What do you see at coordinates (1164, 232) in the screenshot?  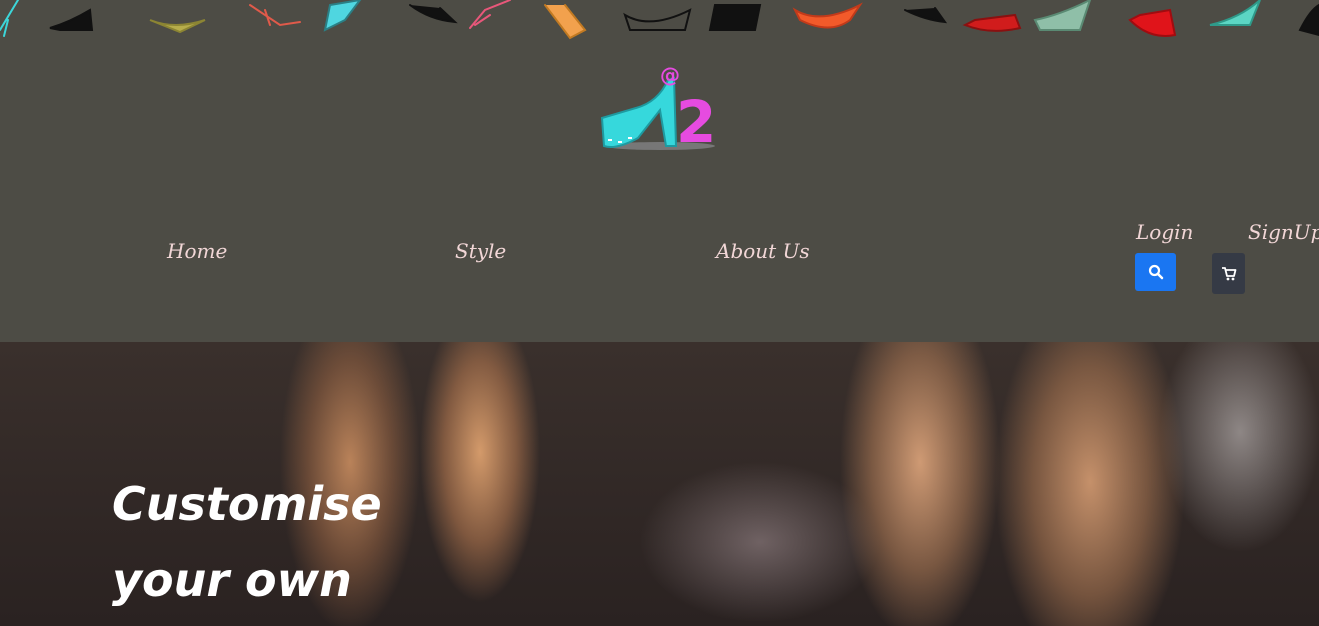 I see `login-link: Login` at bounding box center [1164, 232].